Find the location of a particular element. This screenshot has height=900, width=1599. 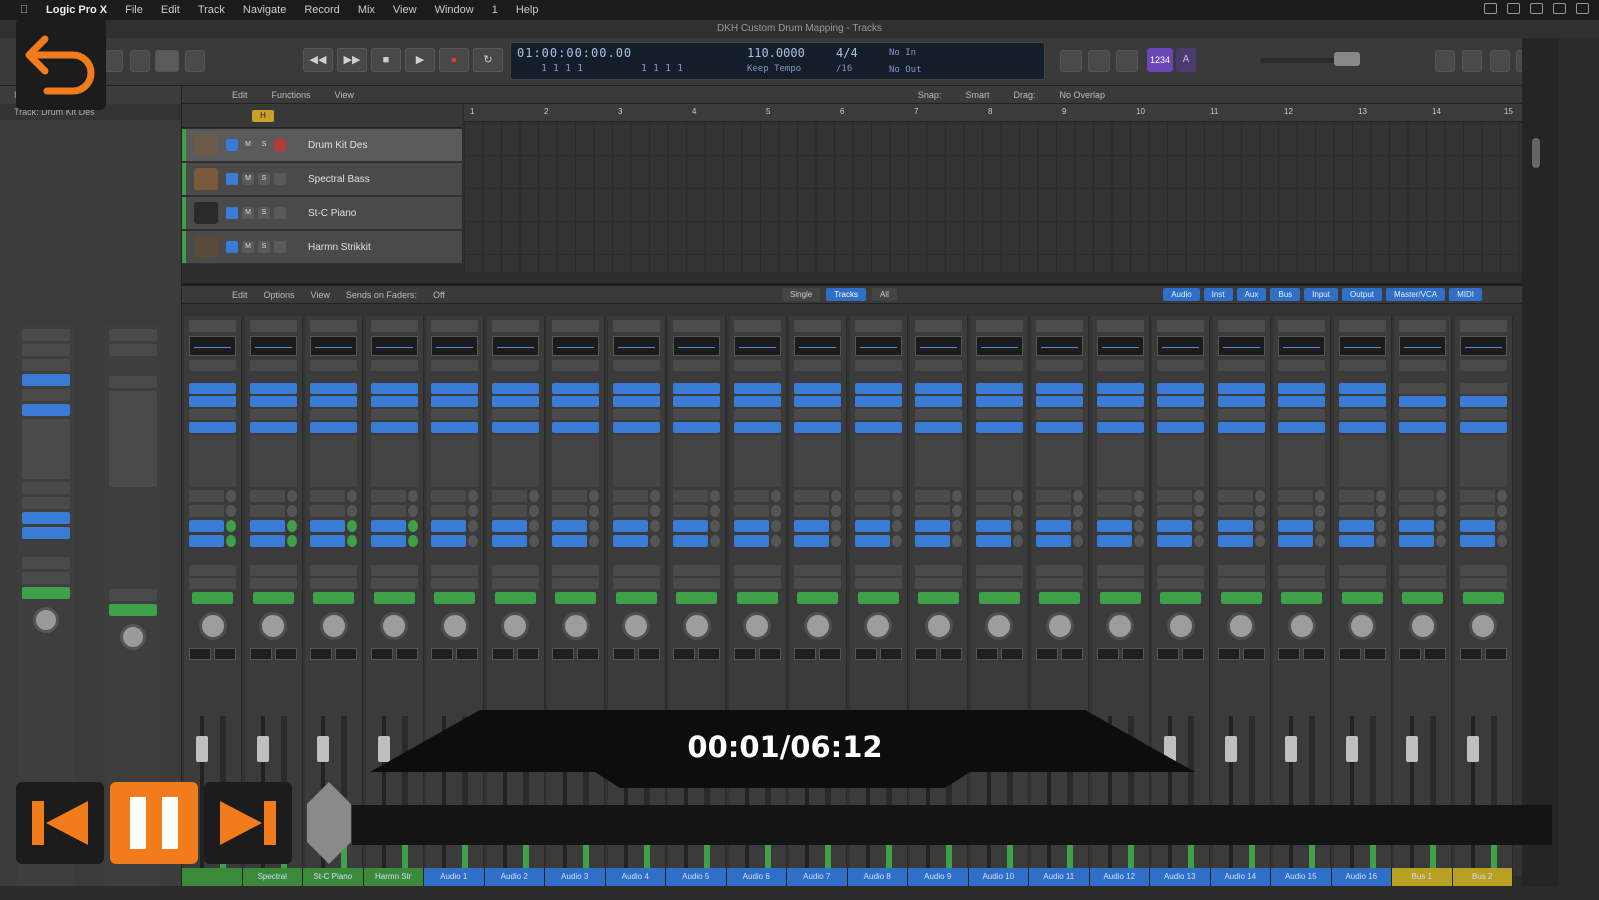

record-button: ● is located at coordinates (454, 60).